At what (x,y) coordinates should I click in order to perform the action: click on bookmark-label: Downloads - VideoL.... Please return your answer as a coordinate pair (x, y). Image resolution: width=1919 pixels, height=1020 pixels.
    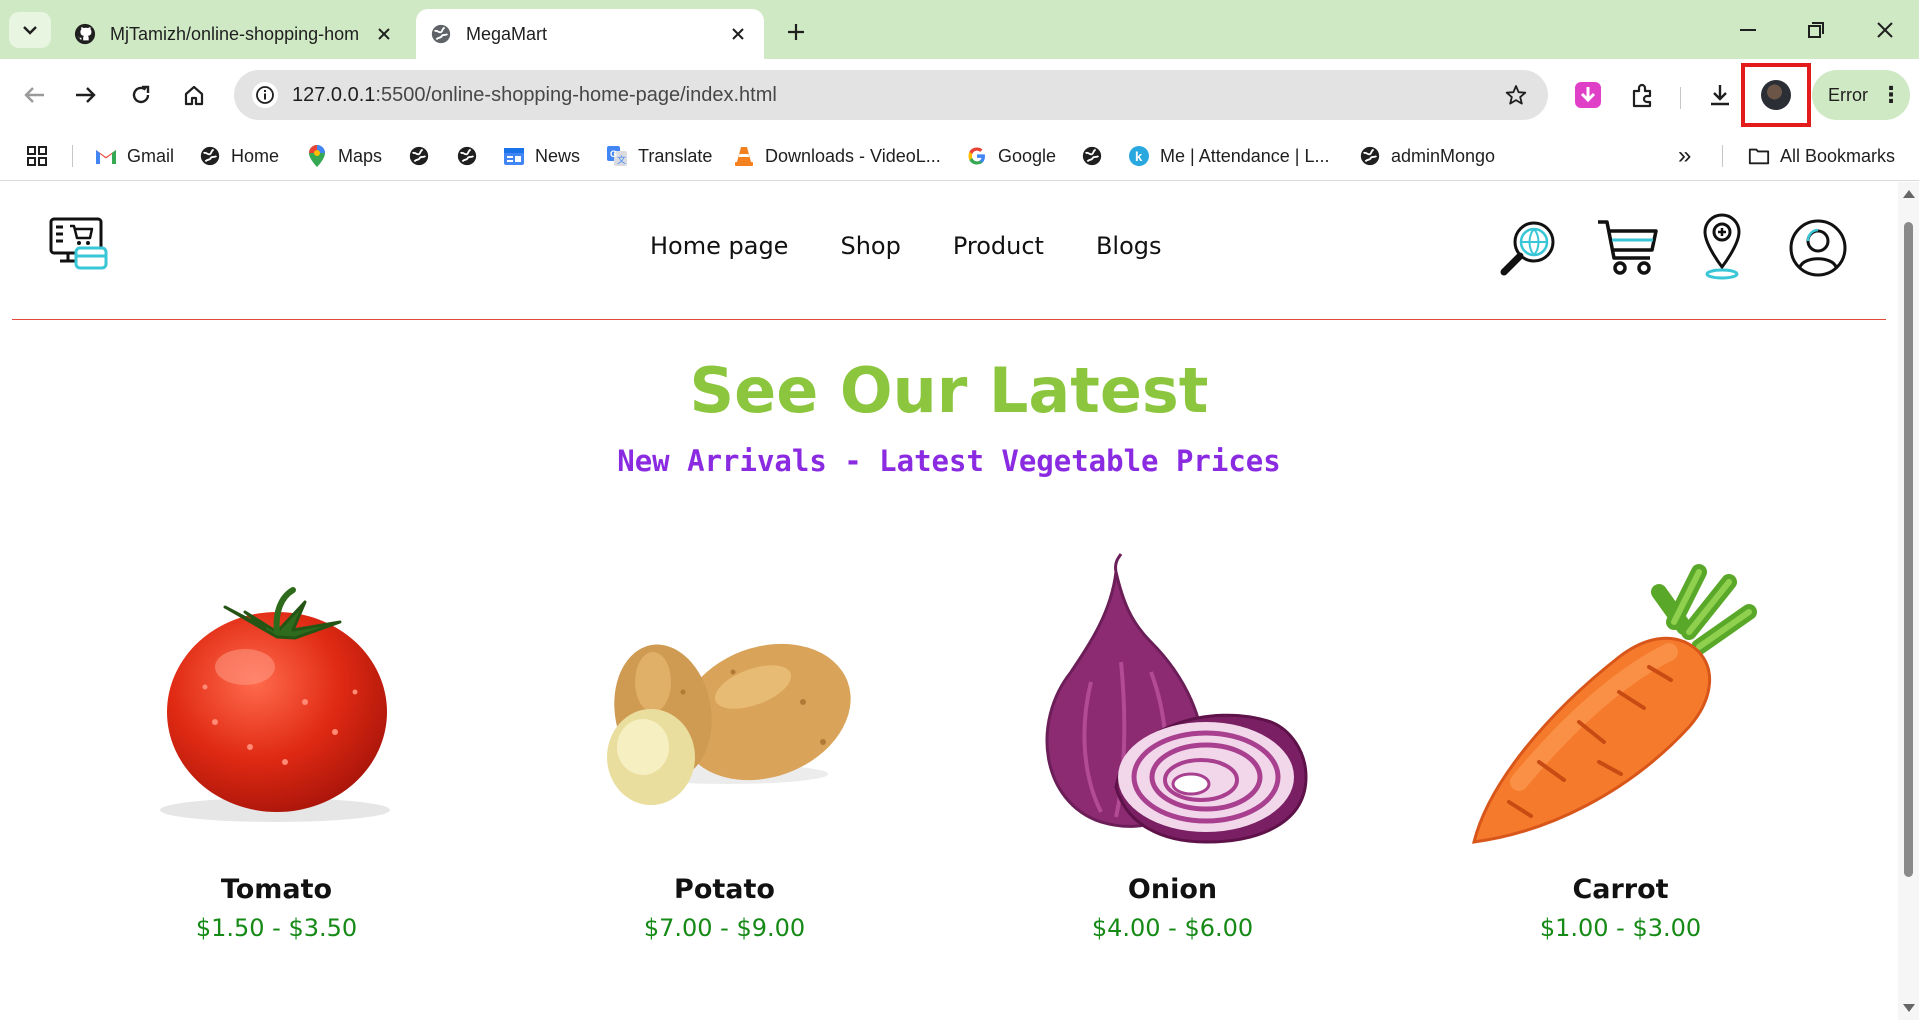
    Looking at the image, I should click on (853, 155).